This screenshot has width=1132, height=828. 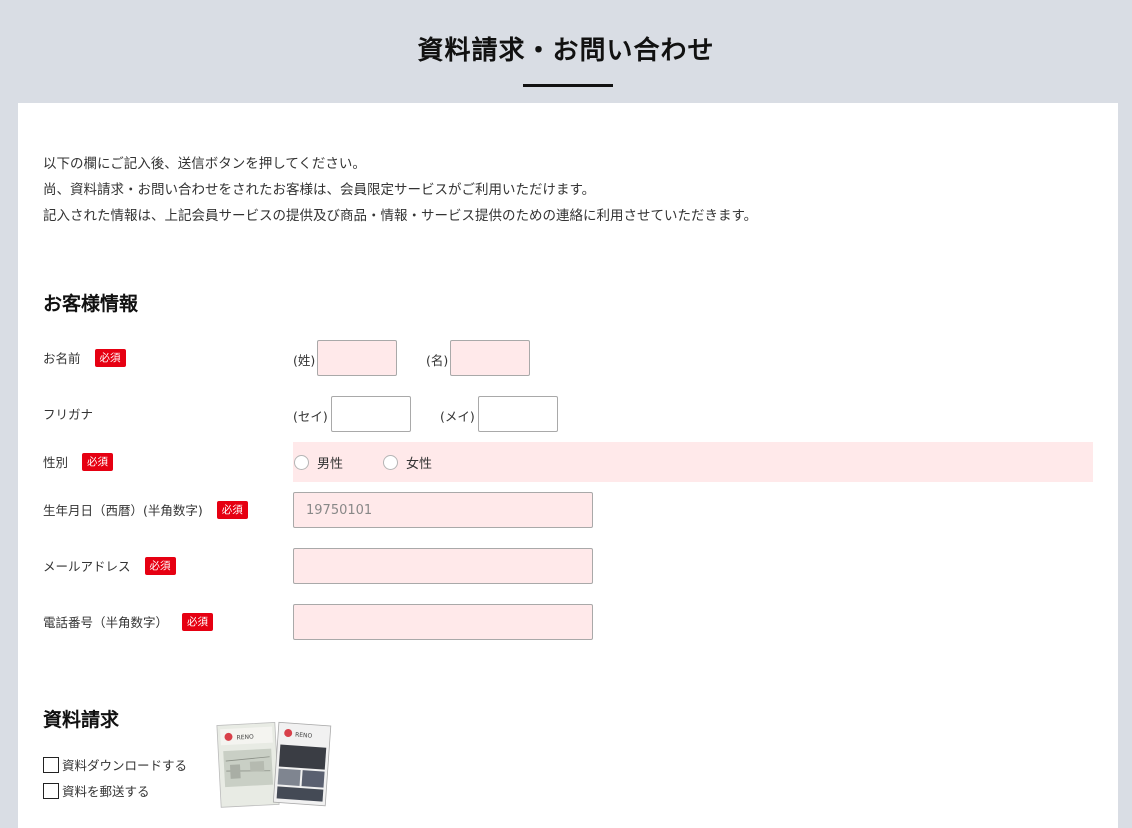 I want to click on first-name-input, so click(x=490, y=358).